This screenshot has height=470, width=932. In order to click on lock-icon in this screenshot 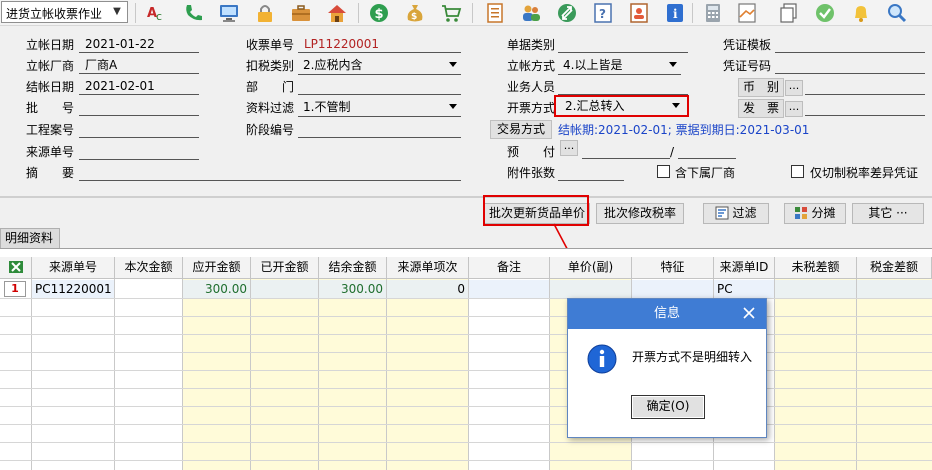, I will do `click(265, 13)`.